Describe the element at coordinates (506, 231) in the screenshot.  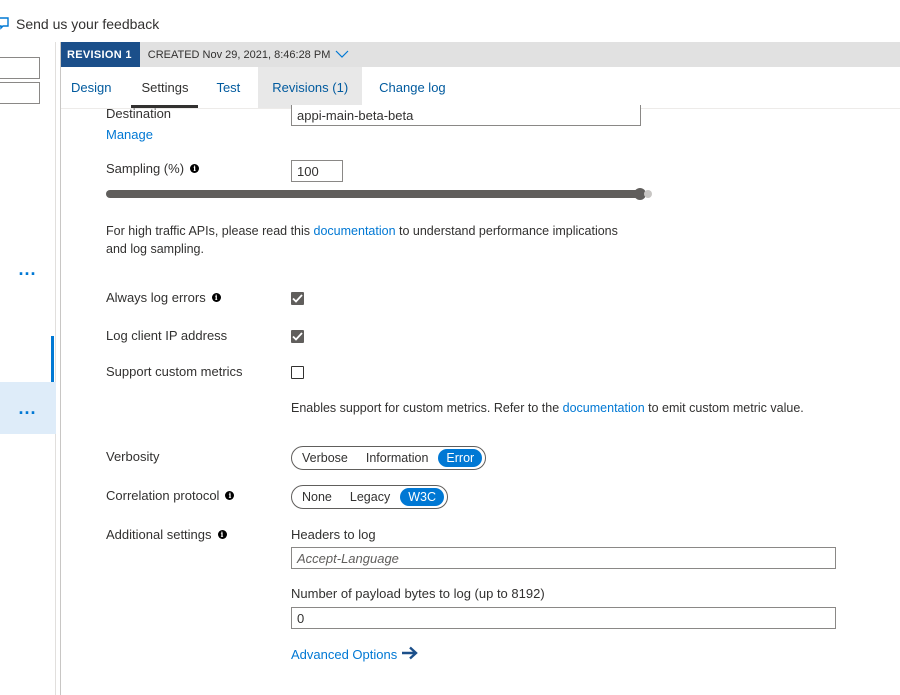
I see `sampling-note-post: to understand performance implications` at that location.